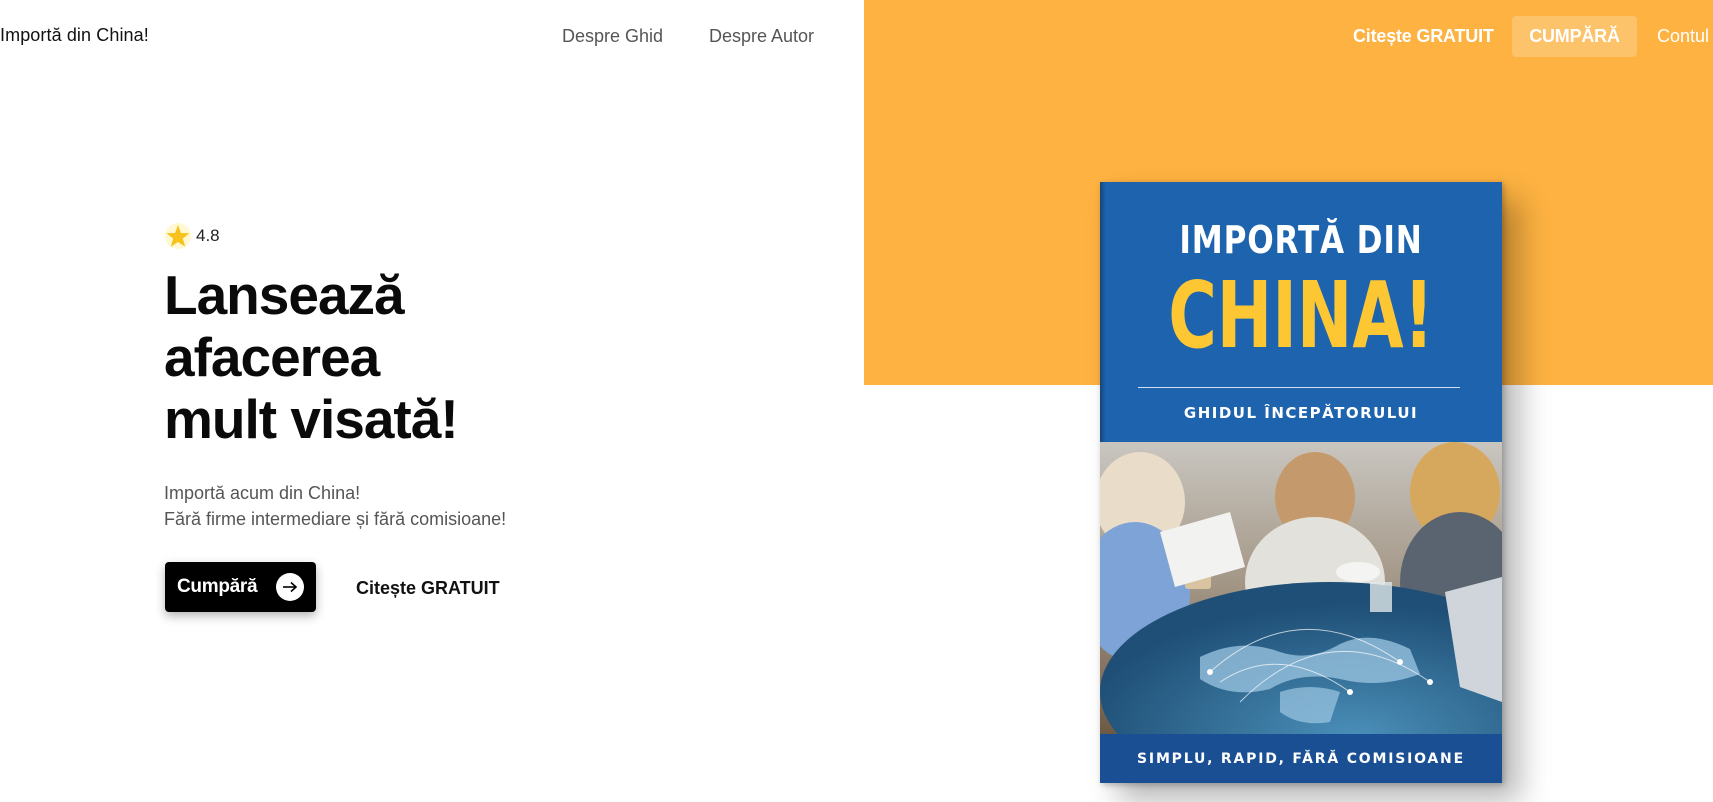  I want to click on book-title-line2: CHINA!, so click(1301, 315).